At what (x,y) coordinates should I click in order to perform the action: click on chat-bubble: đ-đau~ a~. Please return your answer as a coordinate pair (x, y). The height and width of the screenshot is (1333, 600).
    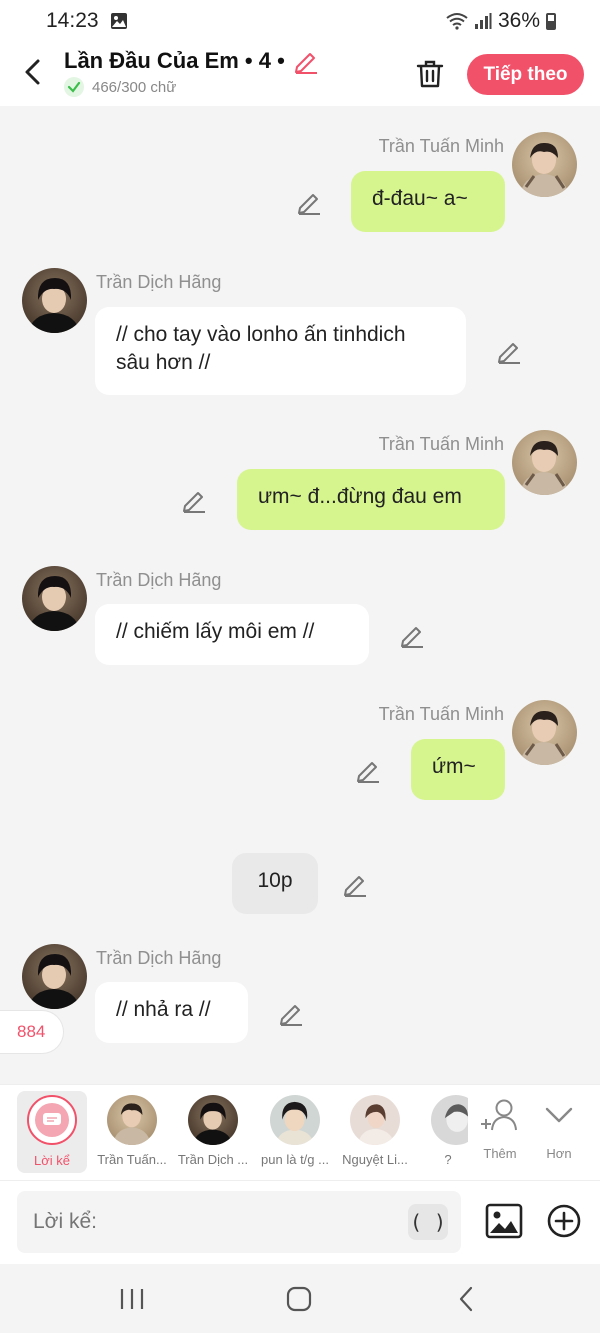
    Looking at the image, I should click on (428, 201).